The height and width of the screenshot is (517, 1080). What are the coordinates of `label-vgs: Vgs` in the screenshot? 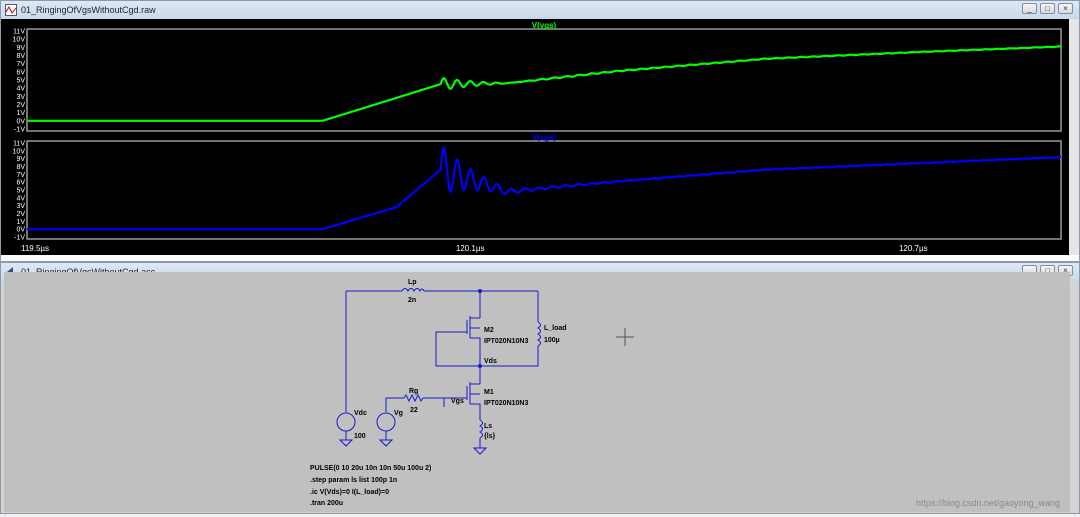 It's located at (457, 401).